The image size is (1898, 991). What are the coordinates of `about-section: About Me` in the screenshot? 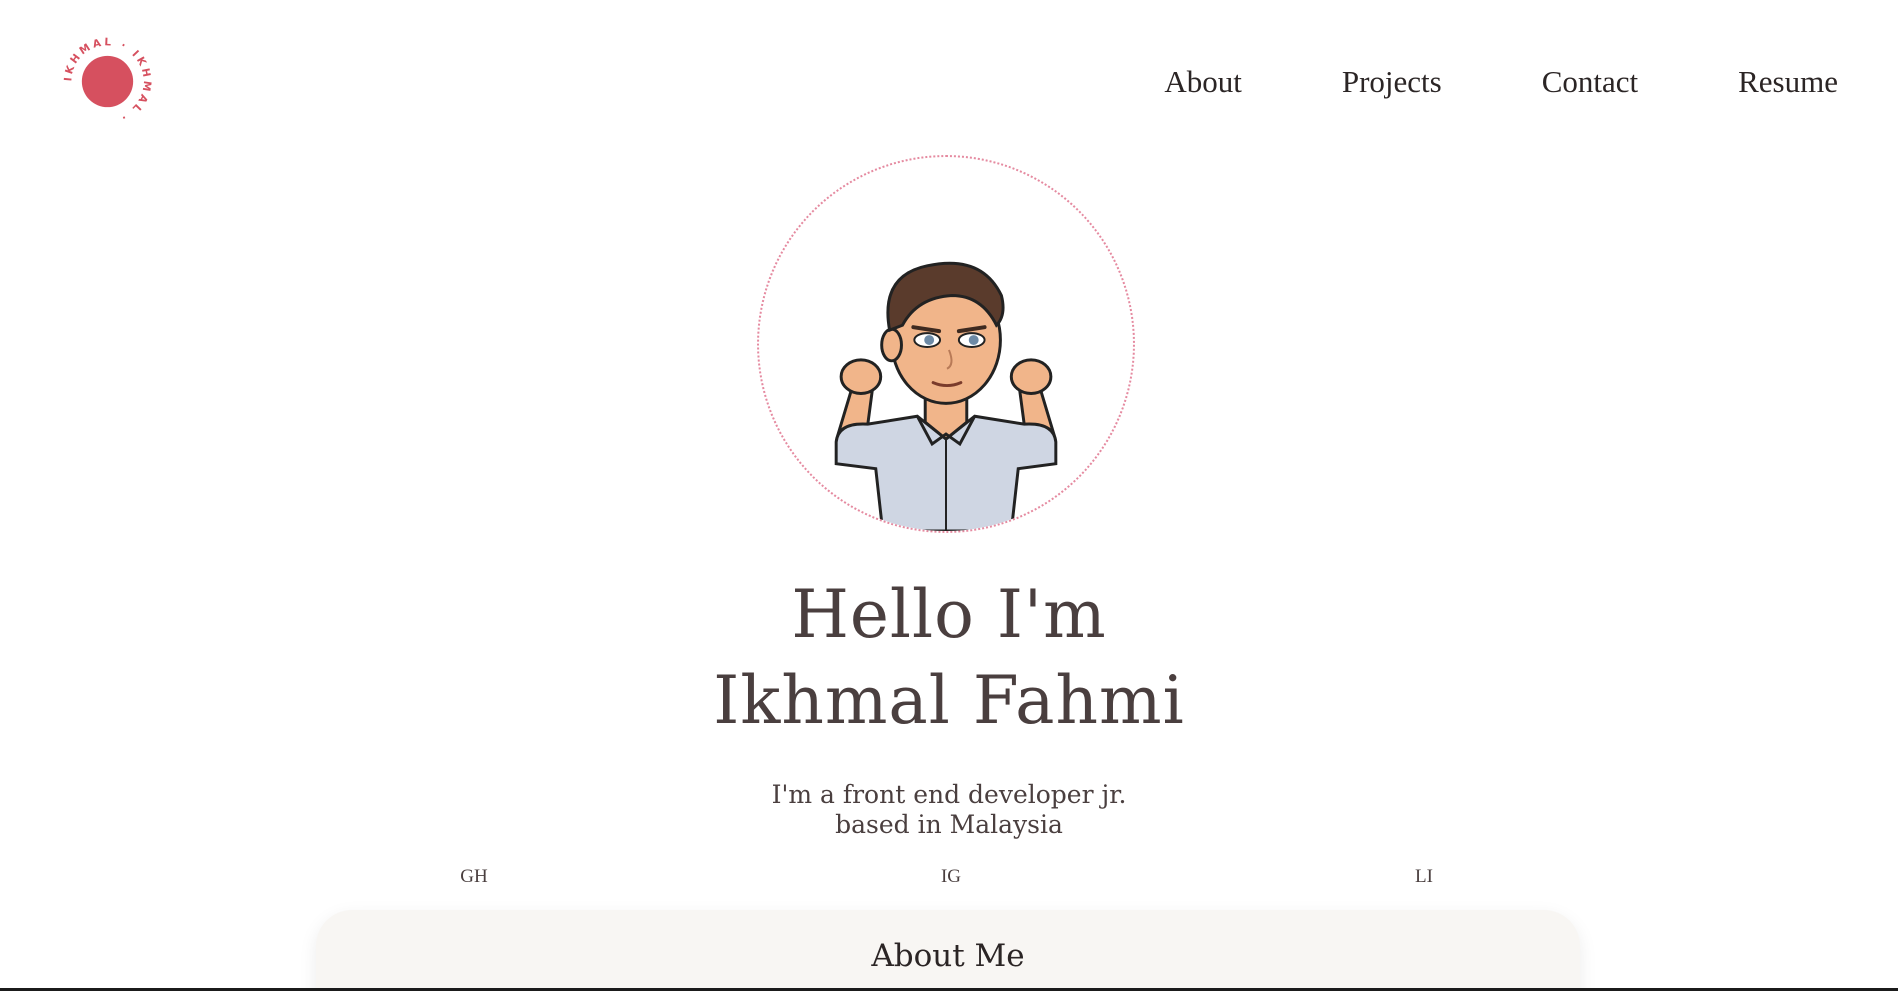 It's located at (948, 950).